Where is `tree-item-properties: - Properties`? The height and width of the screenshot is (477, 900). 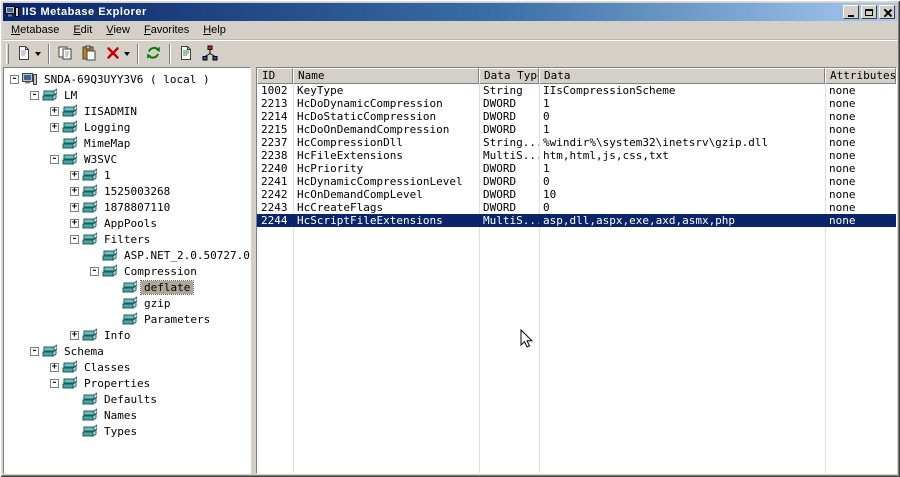
tree-item-properties: - Properties is located at coordinates (127, 383).